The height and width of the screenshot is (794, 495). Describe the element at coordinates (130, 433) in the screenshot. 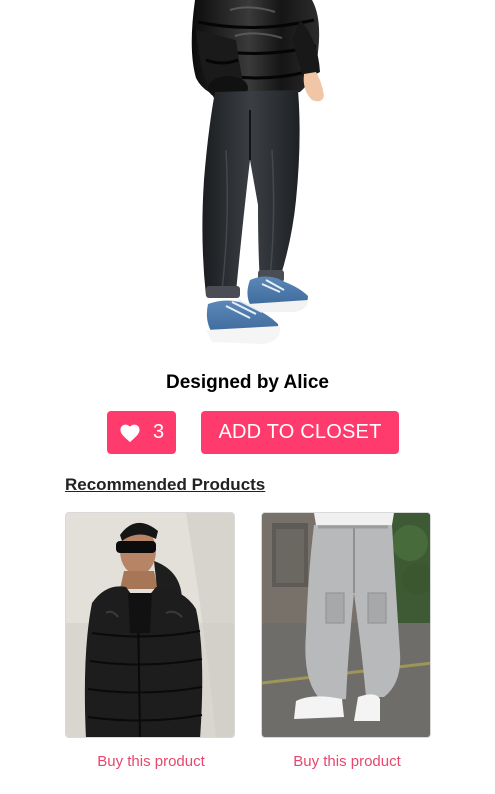

I see `heart-icon` at that location.